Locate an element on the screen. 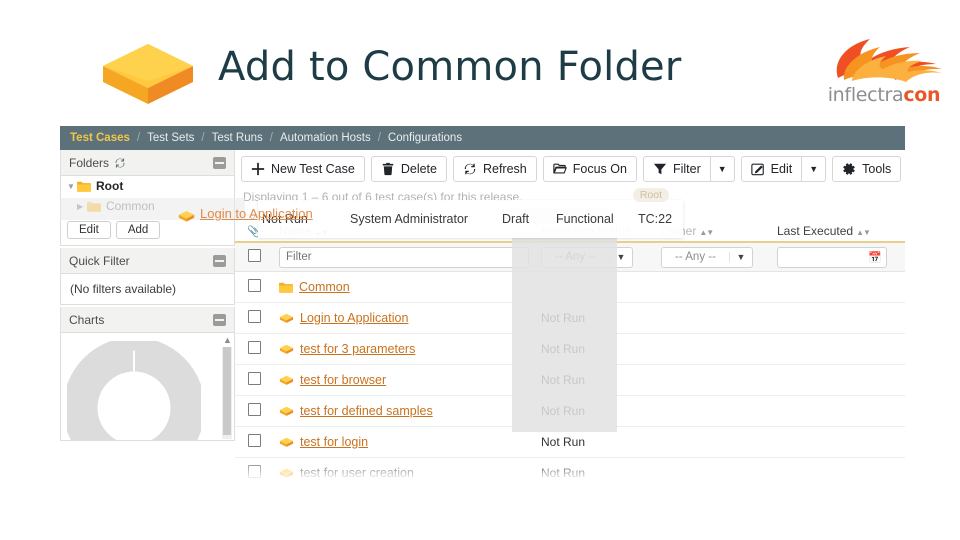  row-last-executed-cell is located at coordinates (838, 349).